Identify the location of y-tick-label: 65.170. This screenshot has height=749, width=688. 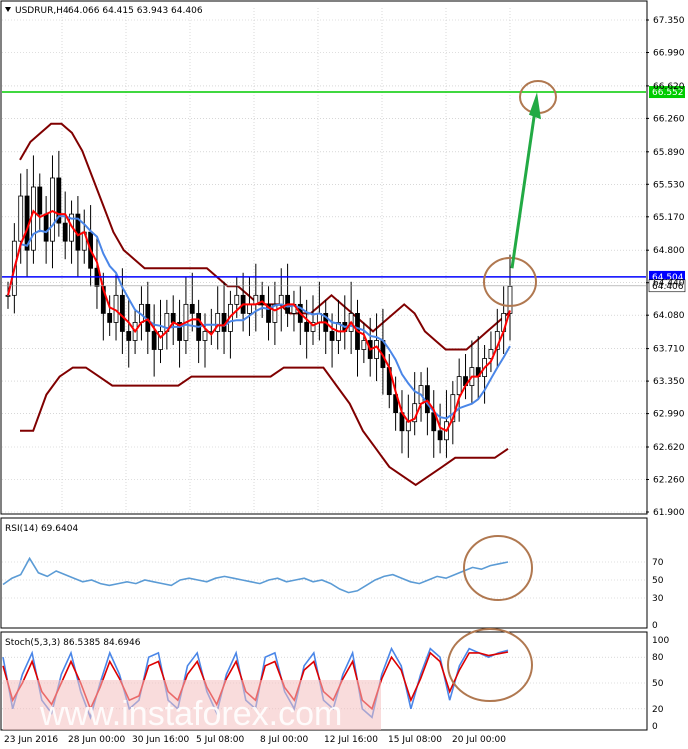
(669, 218).